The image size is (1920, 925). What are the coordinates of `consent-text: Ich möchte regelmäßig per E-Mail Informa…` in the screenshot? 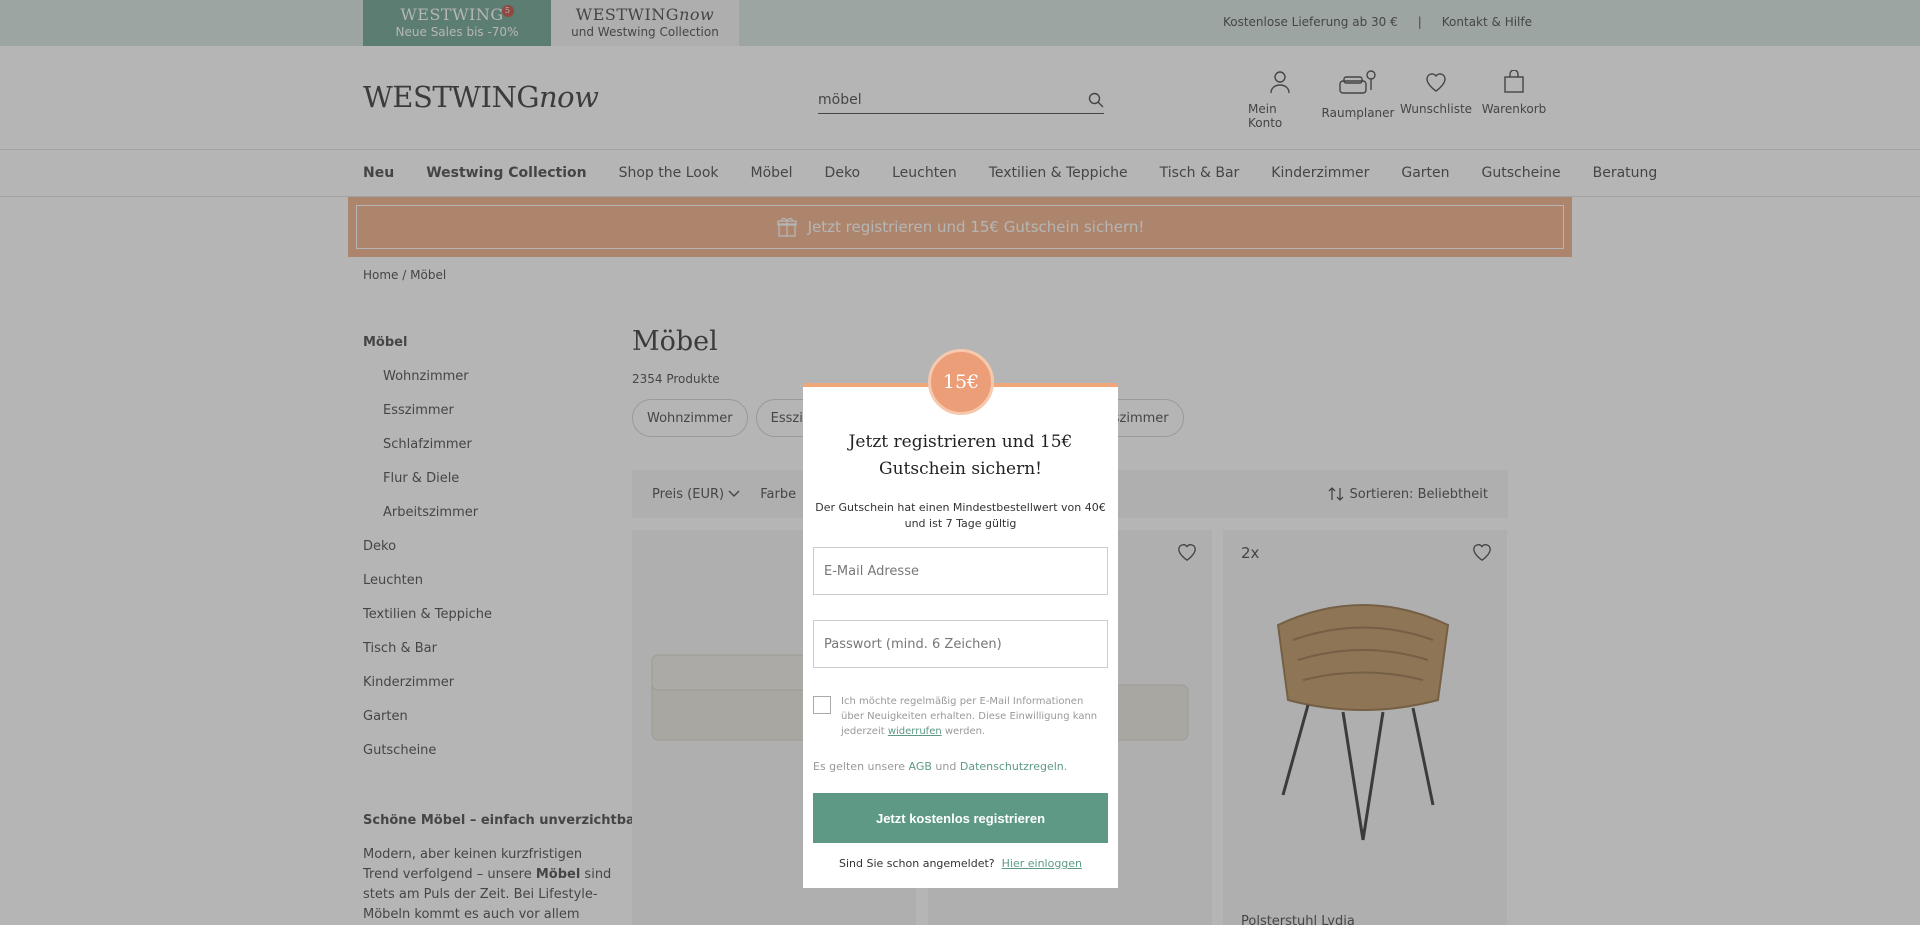 It's located at (974, 716).